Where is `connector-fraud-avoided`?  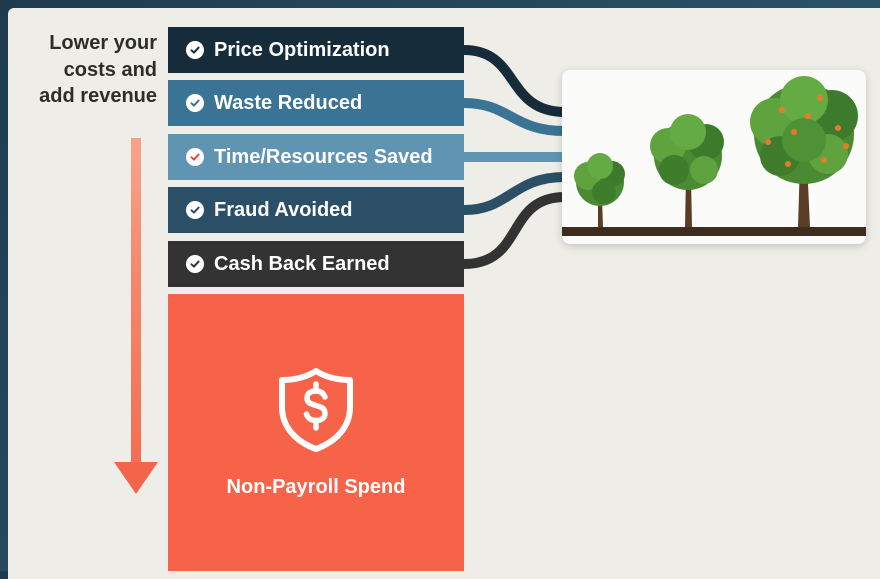 connector-fraud-avoided is located at coordinates (514, 193).